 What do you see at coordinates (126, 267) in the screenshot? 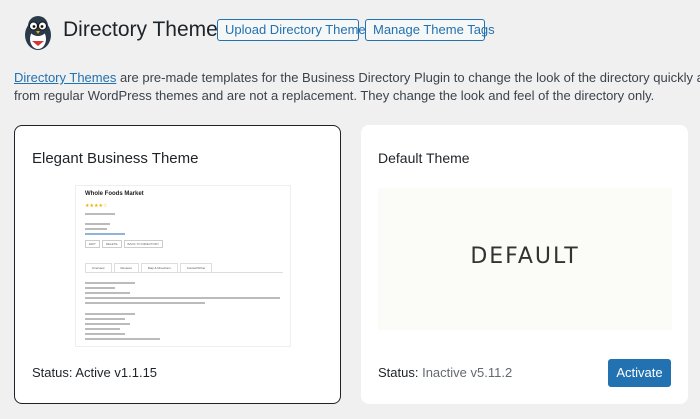
I see `preview-tab: Reviews` at bounding box center [126, 267].